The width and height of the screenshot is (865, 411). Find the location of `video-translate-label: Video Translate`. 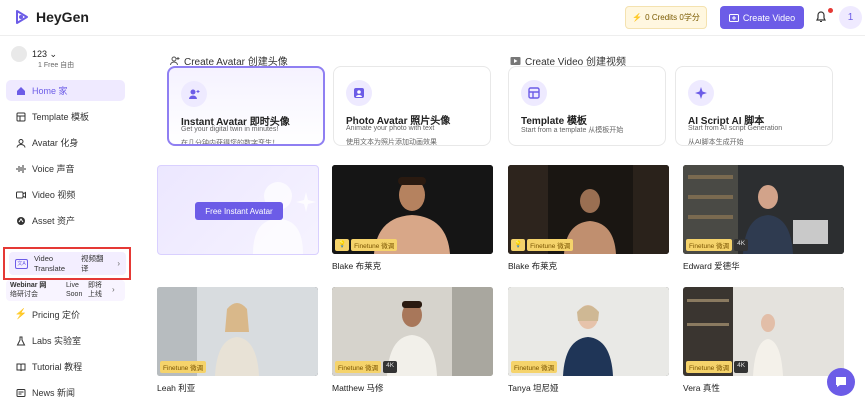

video-translate-label: Video Translate is located at coordinates (49, 264).